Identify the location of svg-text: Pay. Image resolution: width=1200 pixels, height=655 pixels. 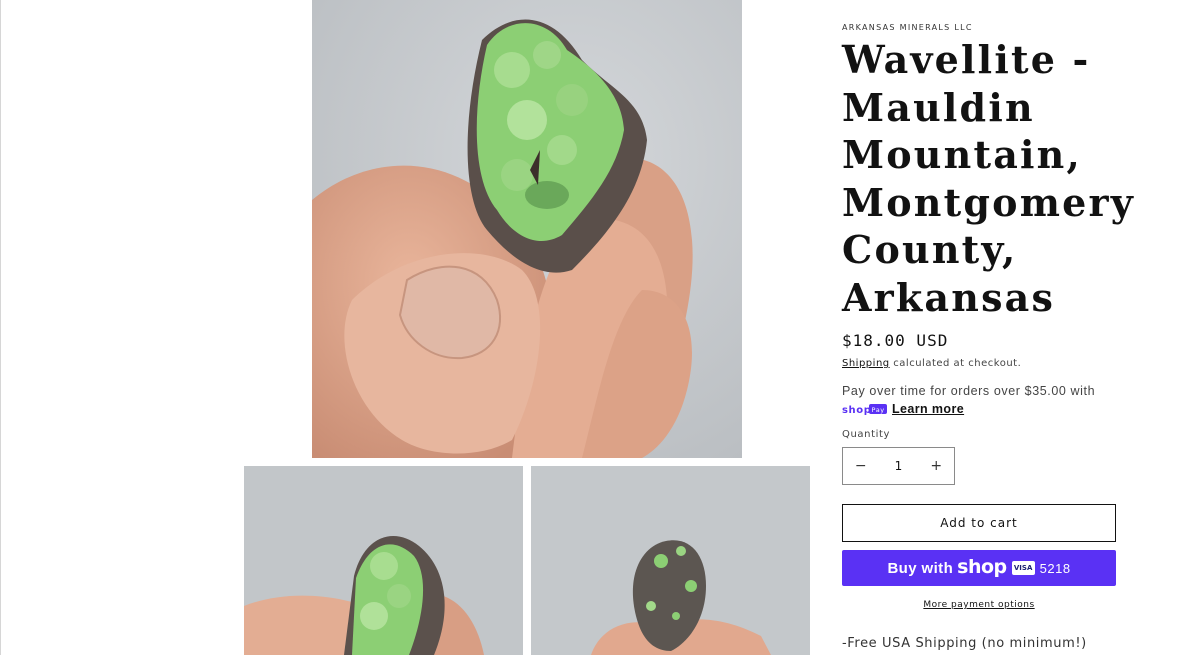
(878, 410).